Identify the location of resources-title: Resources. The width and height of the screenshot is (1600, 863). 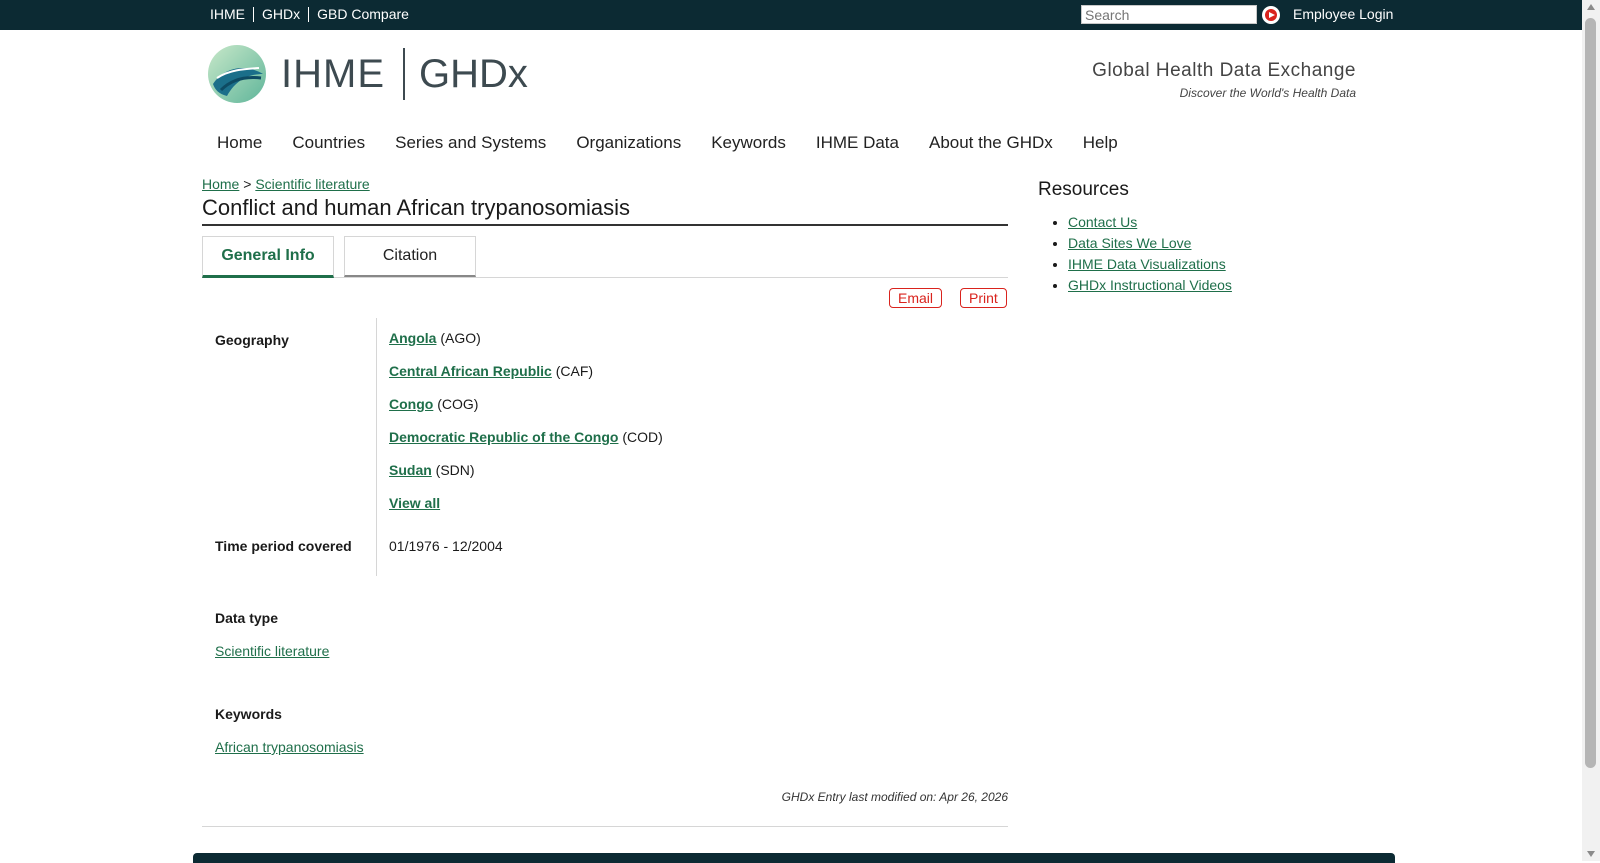
(1083, 189).